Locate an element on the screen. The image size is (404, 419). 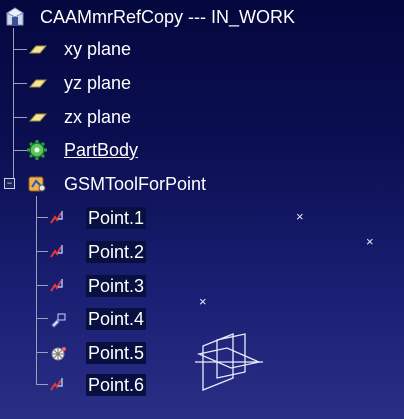
tree-node-yz-plane: yz plane is located at coordinates (78, 83).